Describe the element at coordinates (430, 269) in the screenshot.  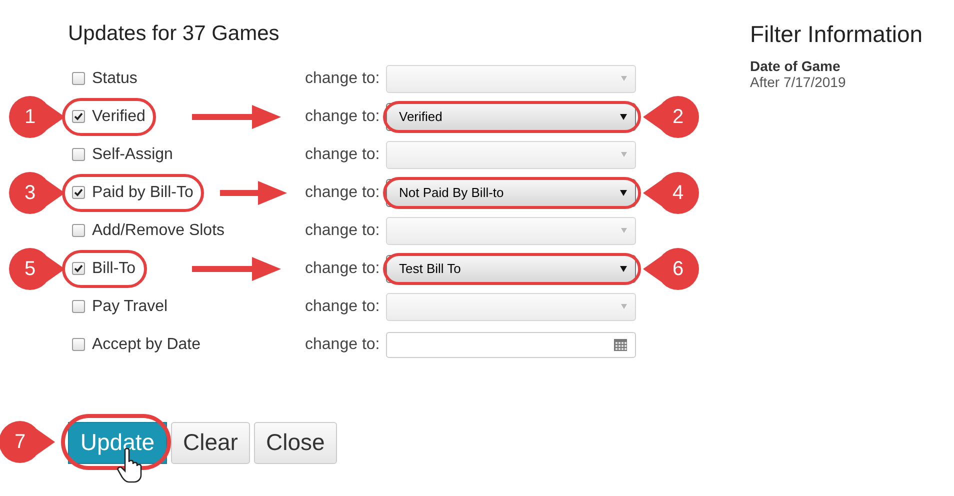
I see `dropdown-value: Test Bill To` at that location.